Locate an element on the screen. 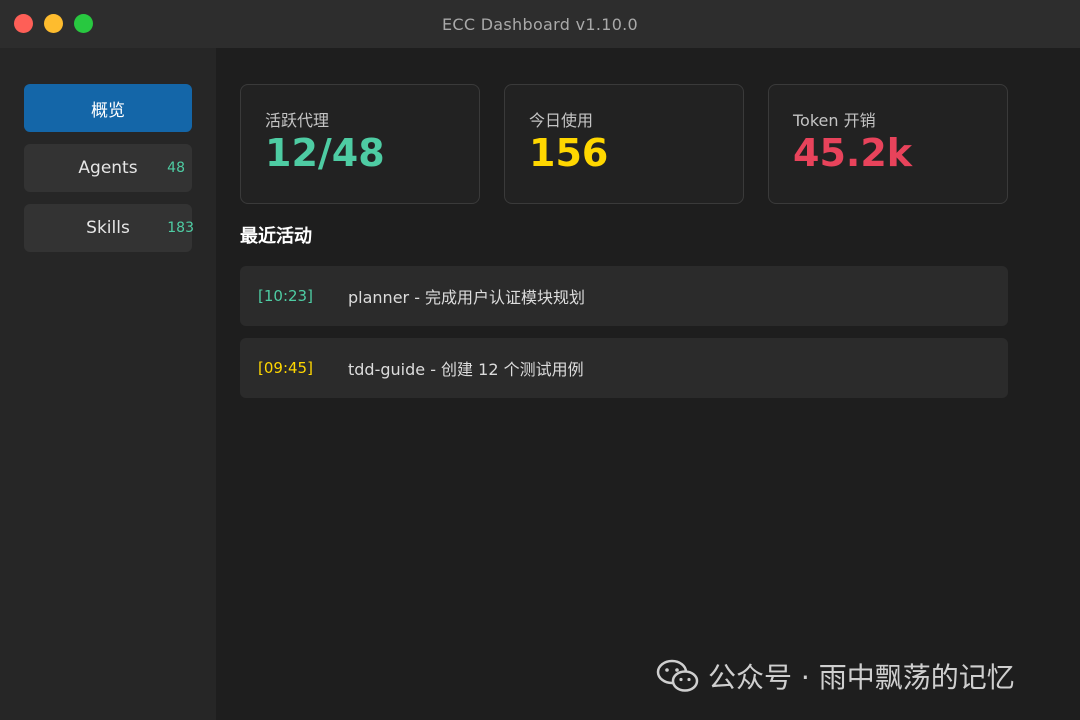 The image size is (1080, 720). sidebar-item-label: Skills is located at coordinates (108, 228).